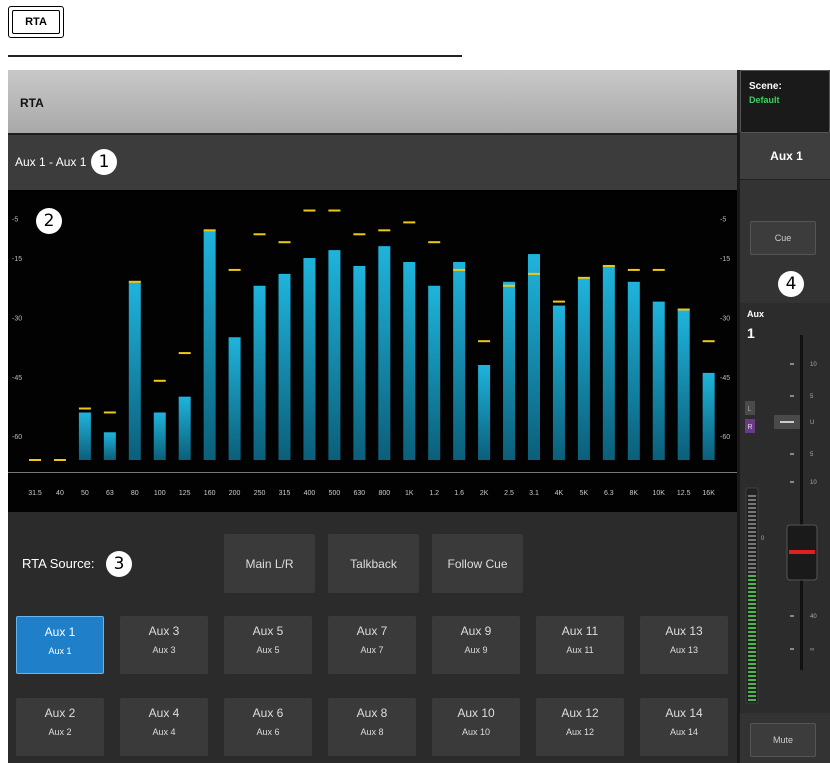 This screenshot has height=763, width=830. Describe the element at coordinates (813, 483) in the screenshot. I see `fader-scale-label: 10` at that location.